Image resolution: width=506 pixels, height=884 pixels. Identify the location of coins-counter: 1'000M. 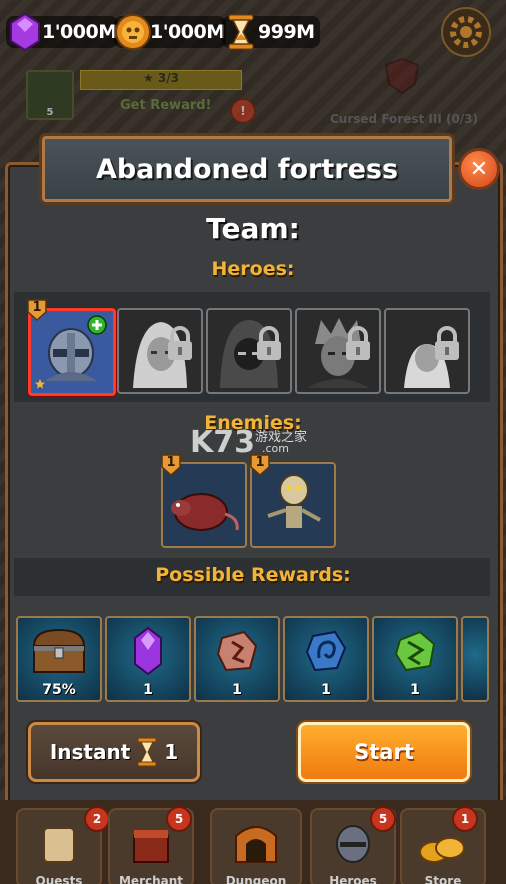
(170, 32).